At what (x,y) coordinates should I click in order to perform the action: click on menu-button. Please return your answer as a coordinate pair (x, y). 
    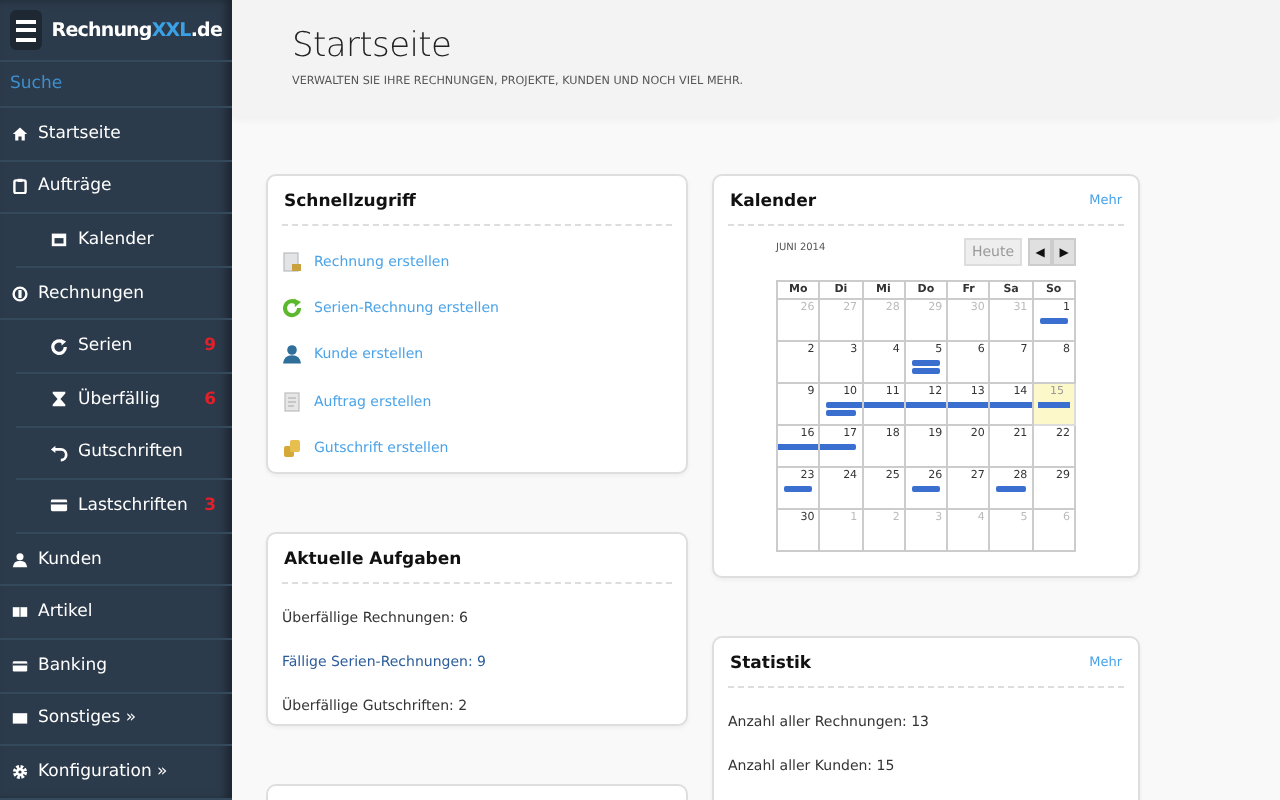
    Looking at the image, I should click on (26, 30).